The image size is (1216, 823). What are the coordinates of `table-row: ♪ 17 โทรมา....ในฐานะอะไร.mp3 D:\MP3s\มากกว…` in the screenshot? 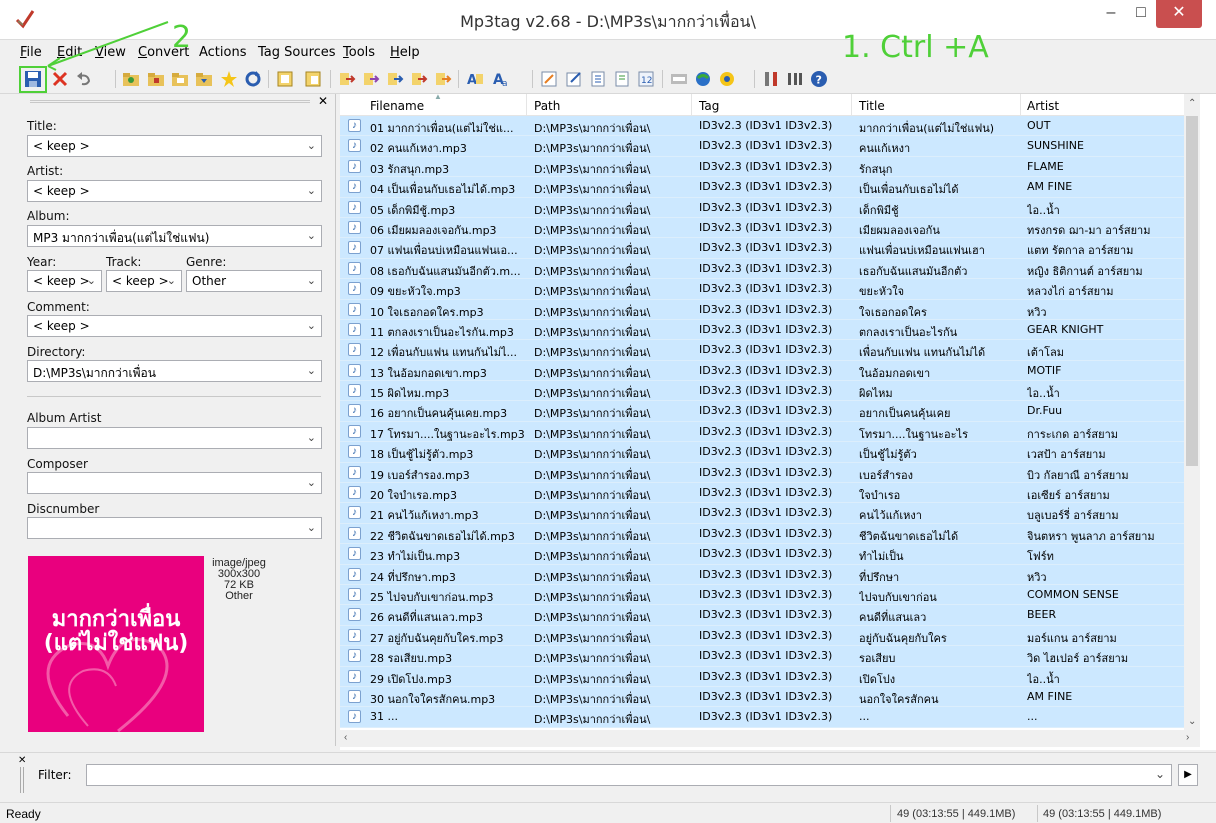 It's located at (762, 432).